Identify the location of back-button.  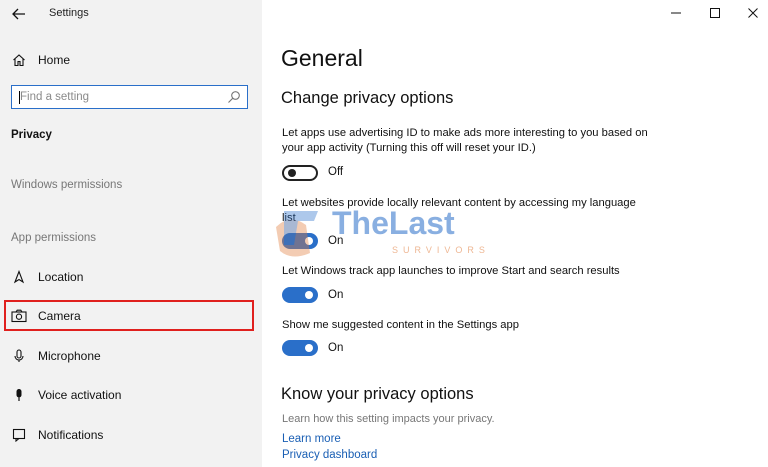
(19, 14).